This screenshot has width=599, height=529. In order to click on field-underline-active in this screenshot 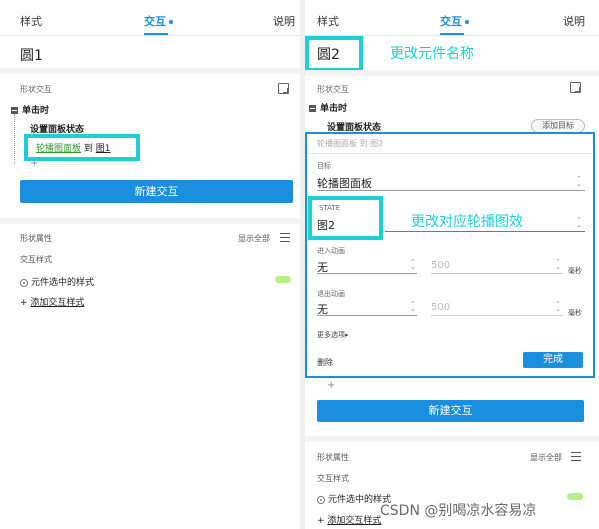, I will do `click(485, 231)`.